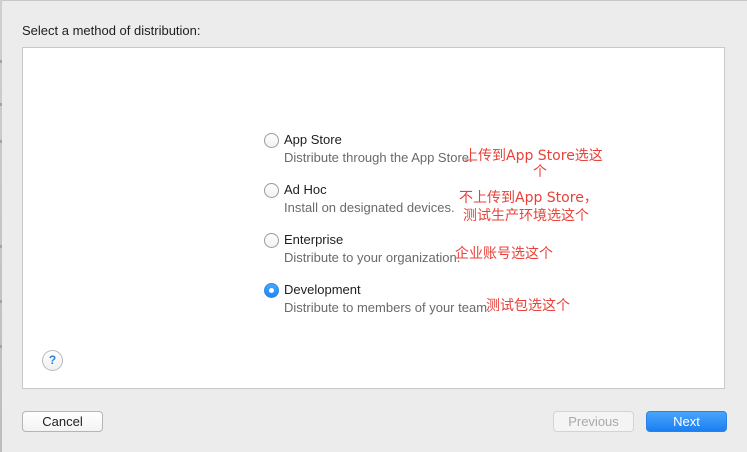 This screenshot has width=747, height=452. Describe the element at coordinates (1, 226) in the screenshot. I see `window-left-edge` at that location.